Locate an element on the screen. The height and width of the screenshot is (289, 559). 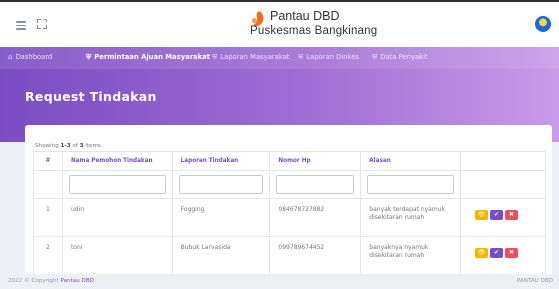
cell-number: 1 is located at coordinates (48, 217).